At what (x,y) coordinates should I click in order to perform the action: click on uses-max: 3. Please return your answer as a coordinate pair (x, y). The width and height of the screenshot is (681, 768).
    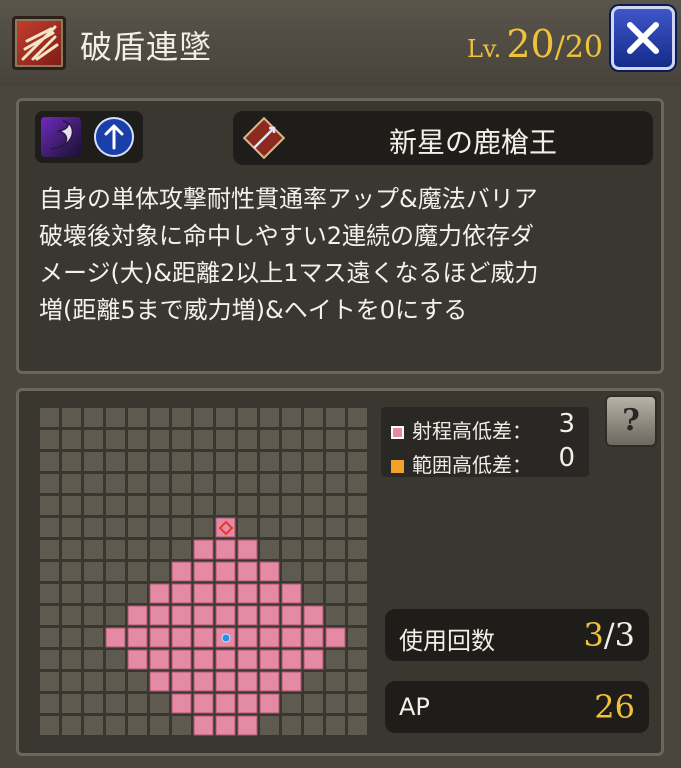
    Looking at the image, I should click on (624, 635).